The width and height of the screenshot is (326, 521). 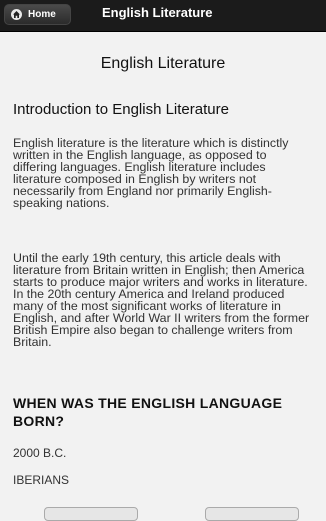 What do you see at coordinates (16, 14) in the screenshot?
I see `home-icon` at bounding box center [16, 14].